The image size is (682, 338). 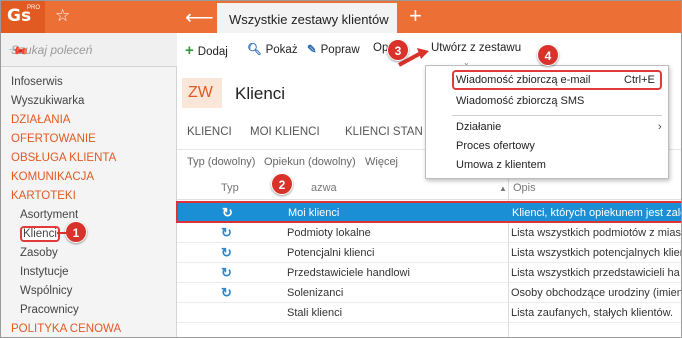 I want to click on create-from-set-button: Utwórz z zestawu, so click(x=476, y=48).